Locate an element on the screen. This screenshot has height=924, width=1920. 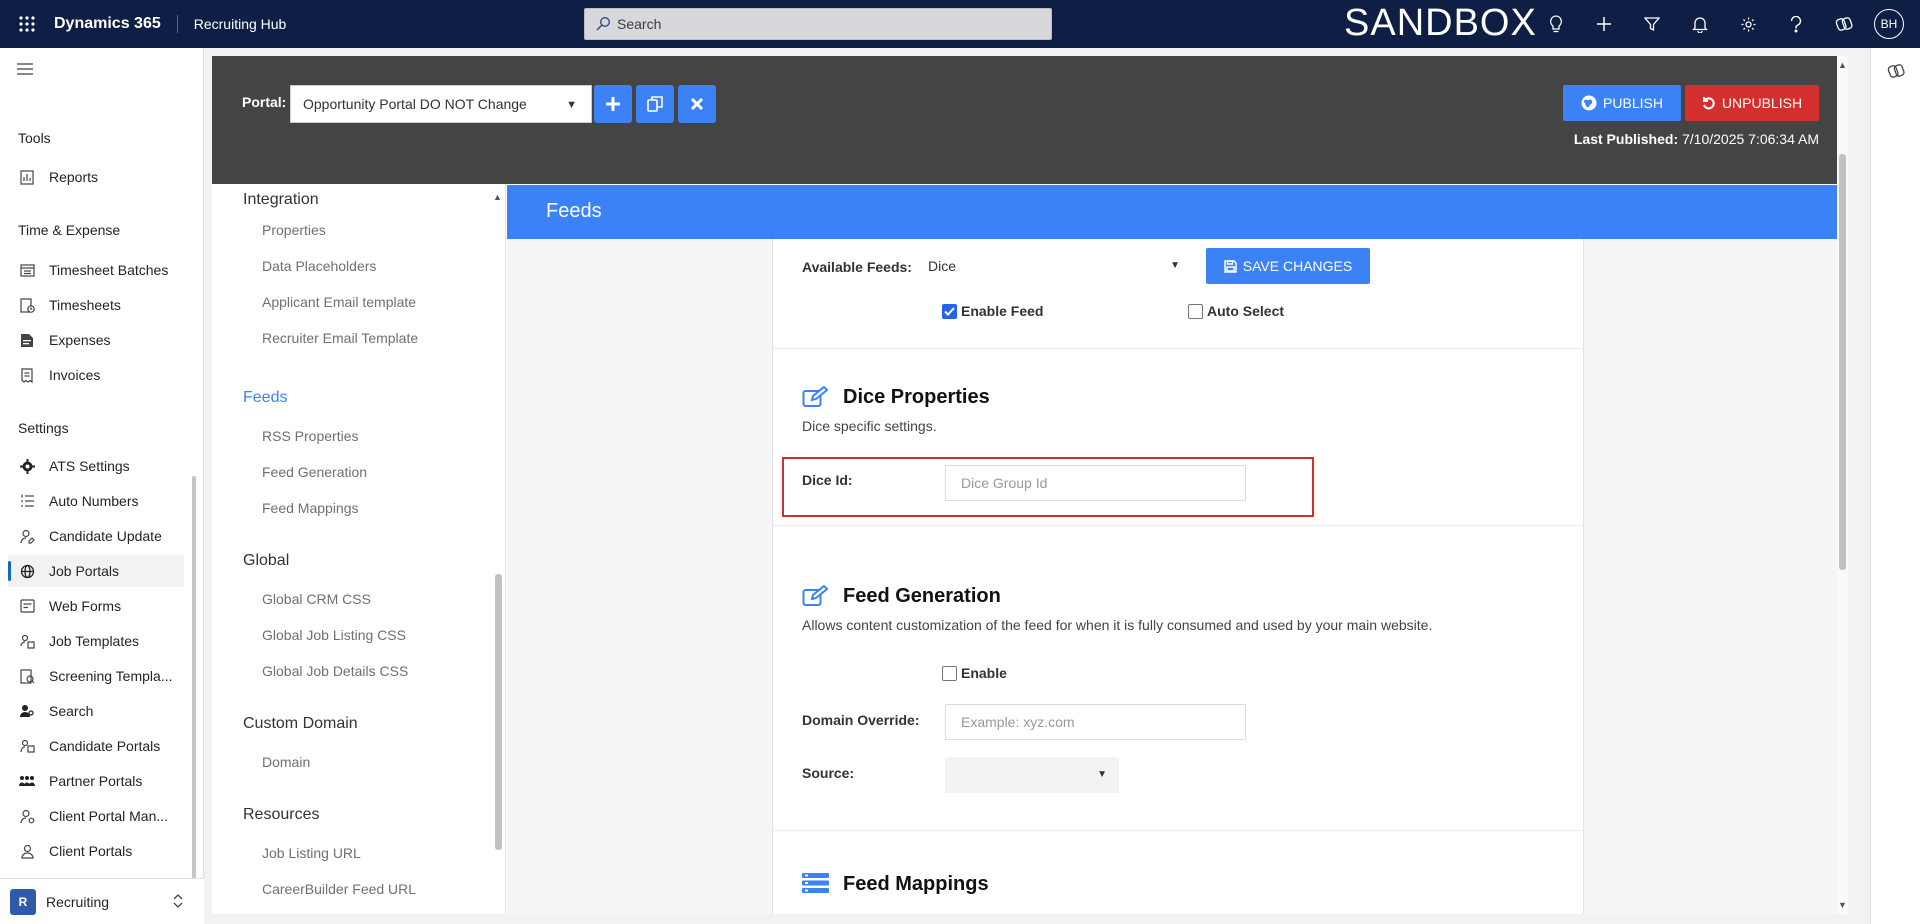
tree-item-feed-mappings: Feed Mappings is located at coordinates (310, 508).